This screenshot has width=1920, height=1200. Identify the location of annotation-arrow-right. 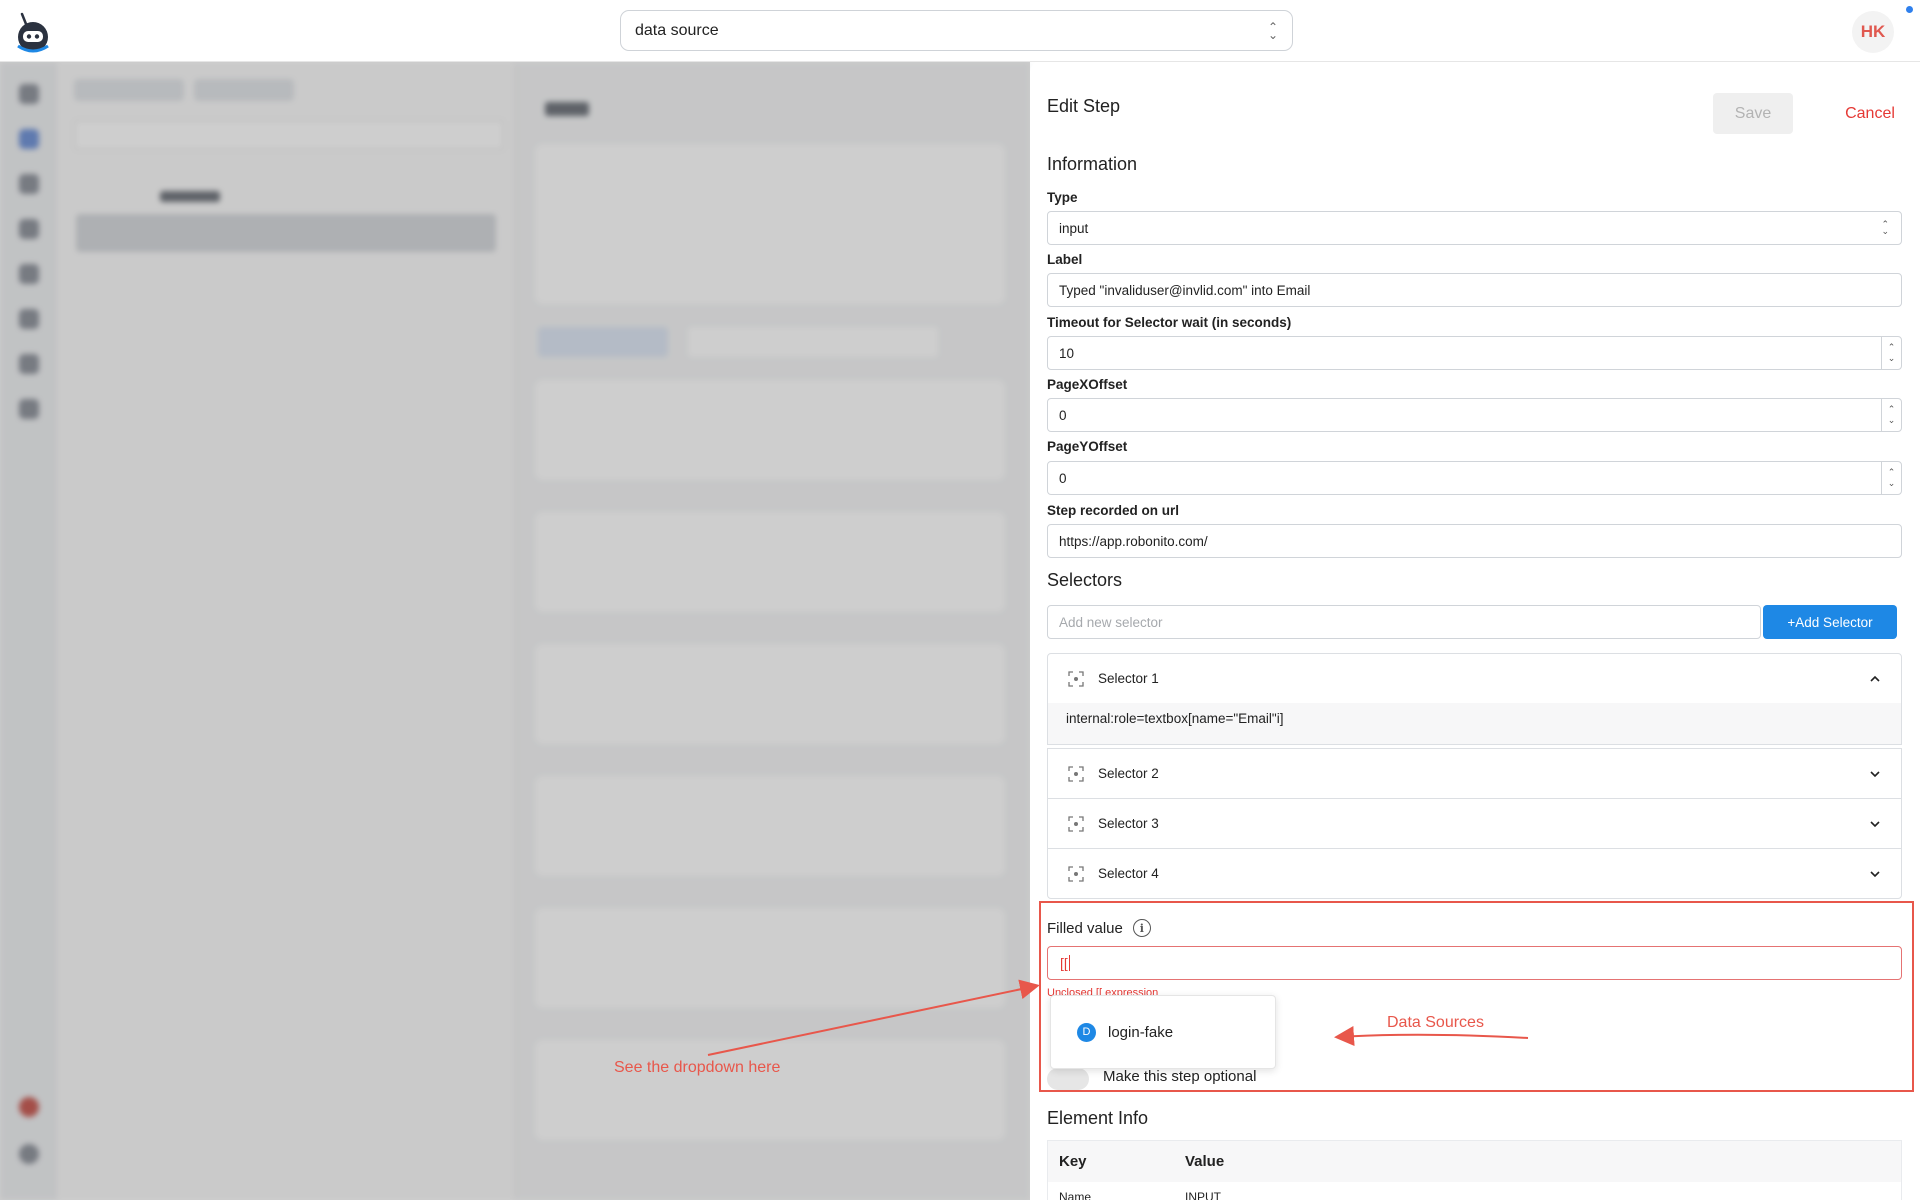
(1431, 1036).